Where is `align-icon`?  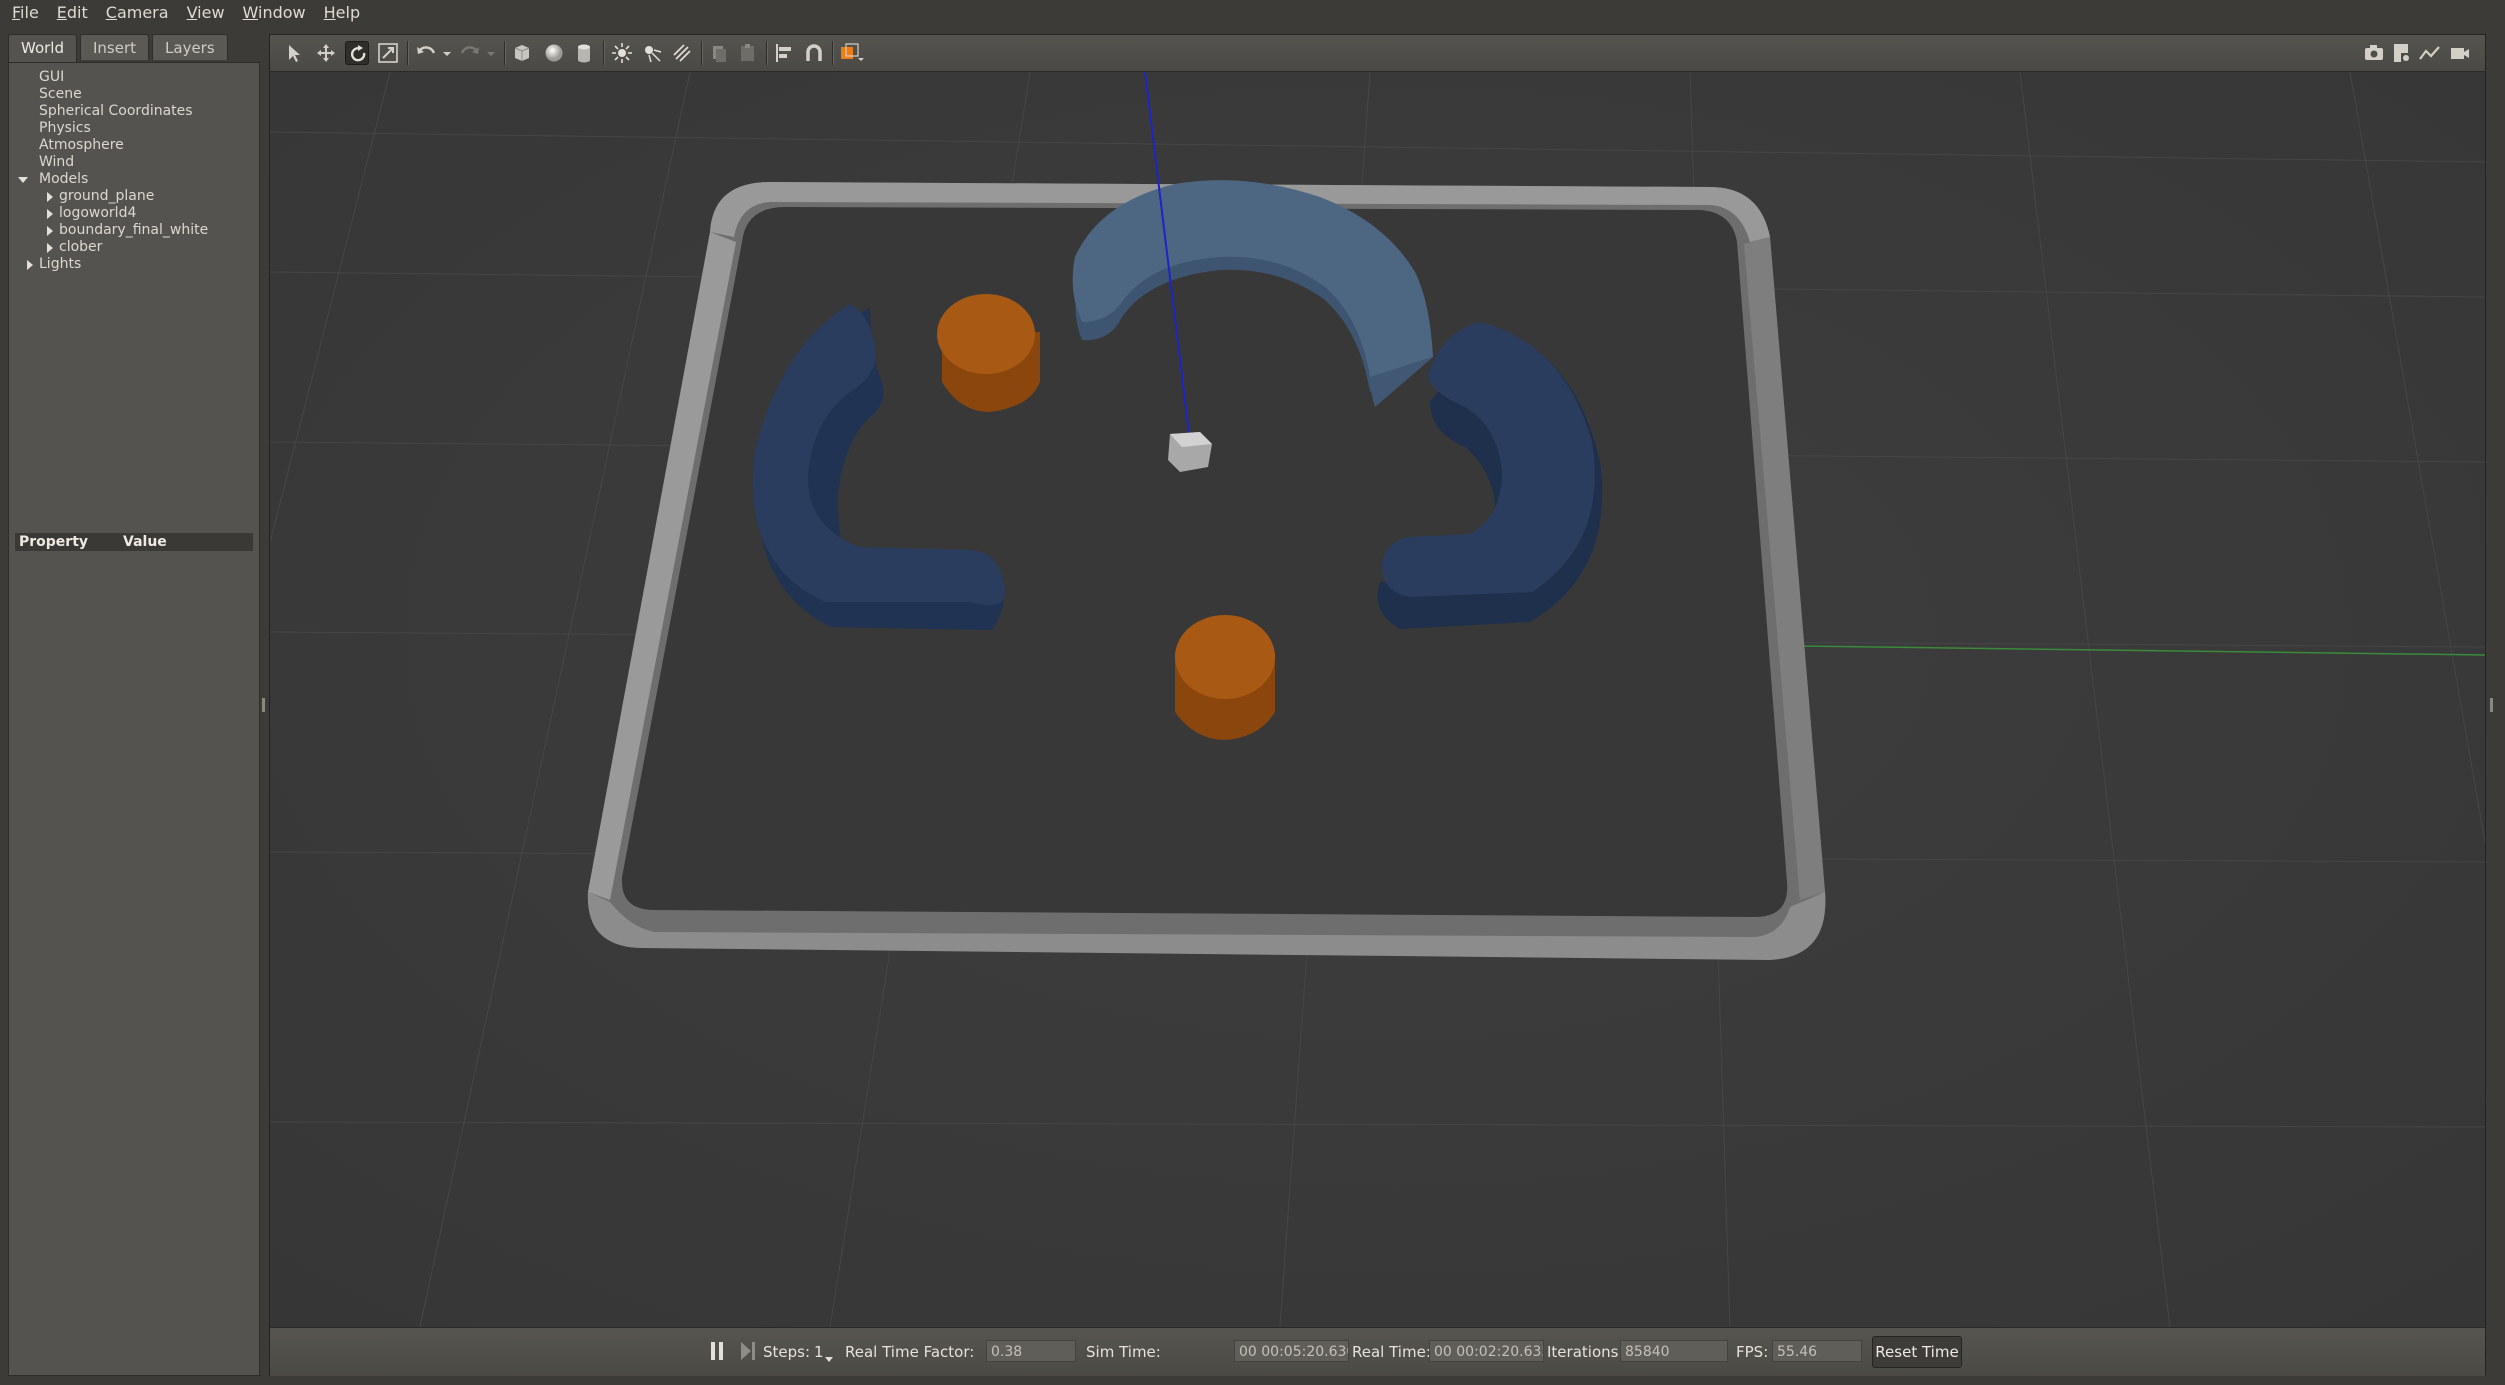
align-icon is located at coordinates (784, 53).